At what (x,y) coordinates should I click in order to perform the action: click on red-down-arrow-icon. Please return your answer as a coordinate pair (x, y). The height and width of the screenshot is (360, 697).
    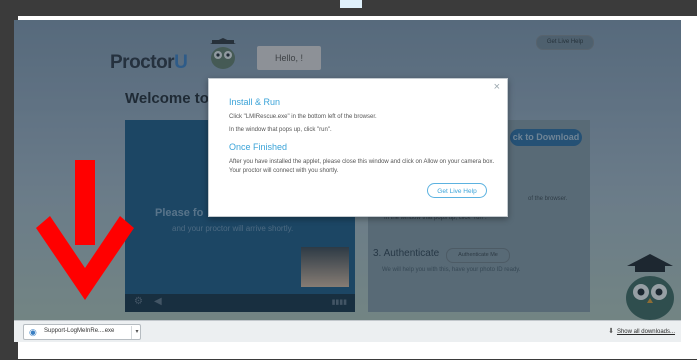
    Looking at the image, I should click on (85, 230).